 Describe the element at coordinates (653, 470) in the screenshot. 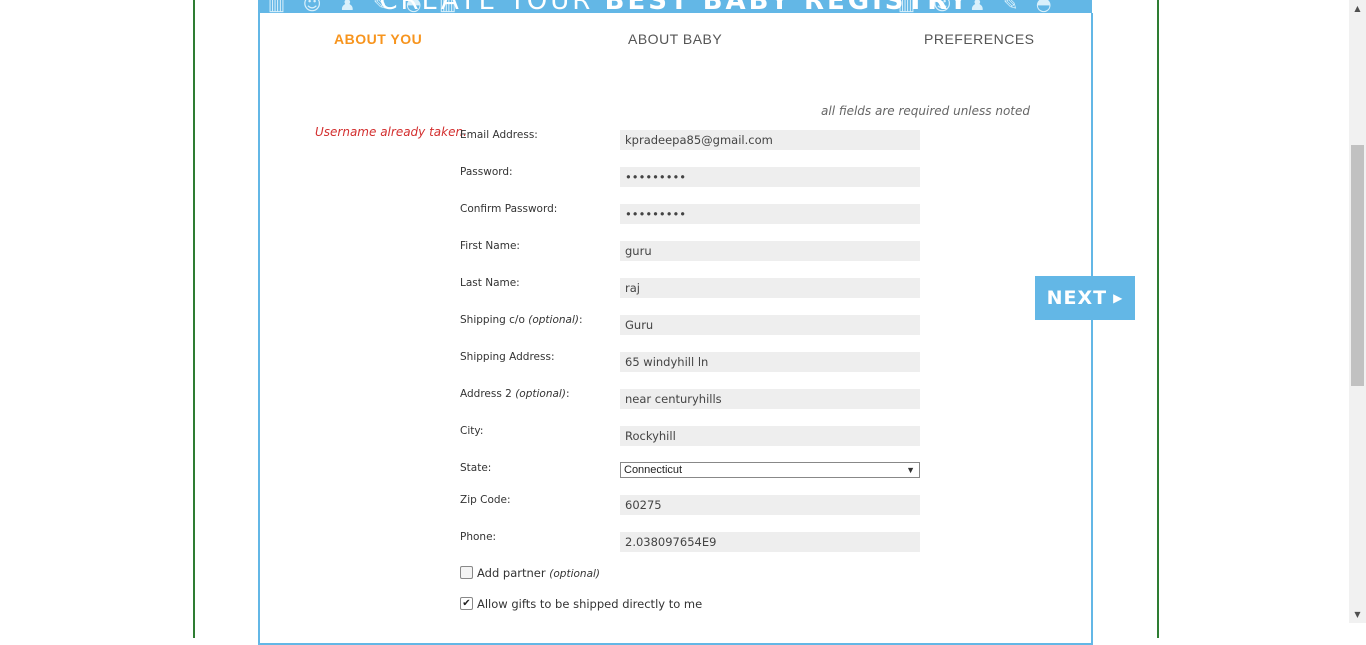

I see `state-selected-value: Connecticut` at that location.